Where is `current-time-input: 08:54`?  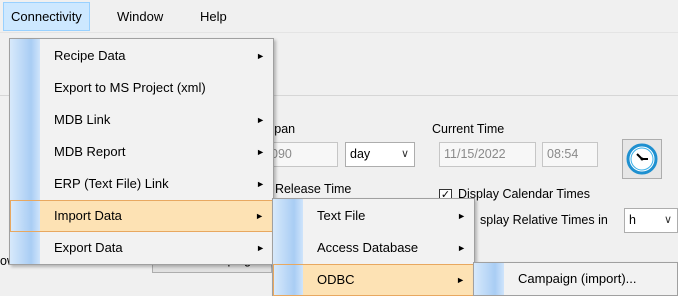
current-time-input: 08:54 is located at coordinates (570, 154).